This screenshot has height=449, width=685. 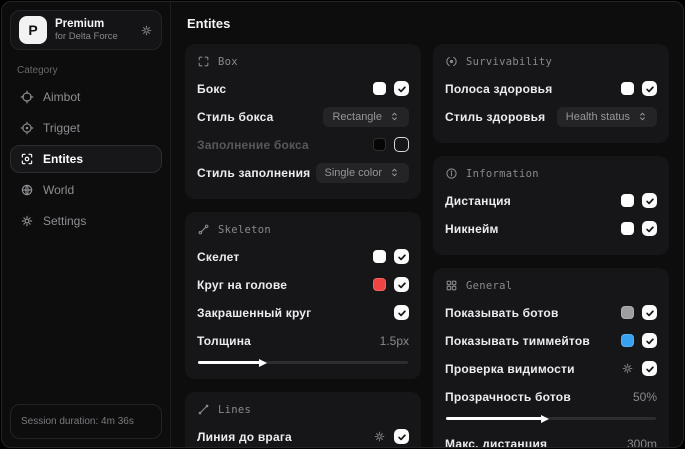 I want to click on setting-row-health-style: Стиль здоровья Health status, so click(x=551, y=116).